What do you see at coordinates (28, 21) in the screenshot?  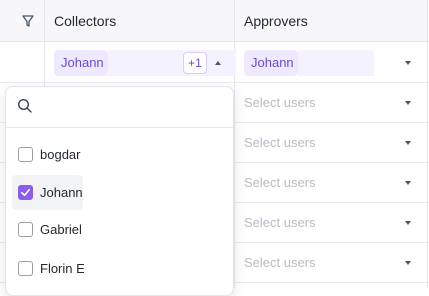 I see `filter-icon` at bounding box center [28, 21].